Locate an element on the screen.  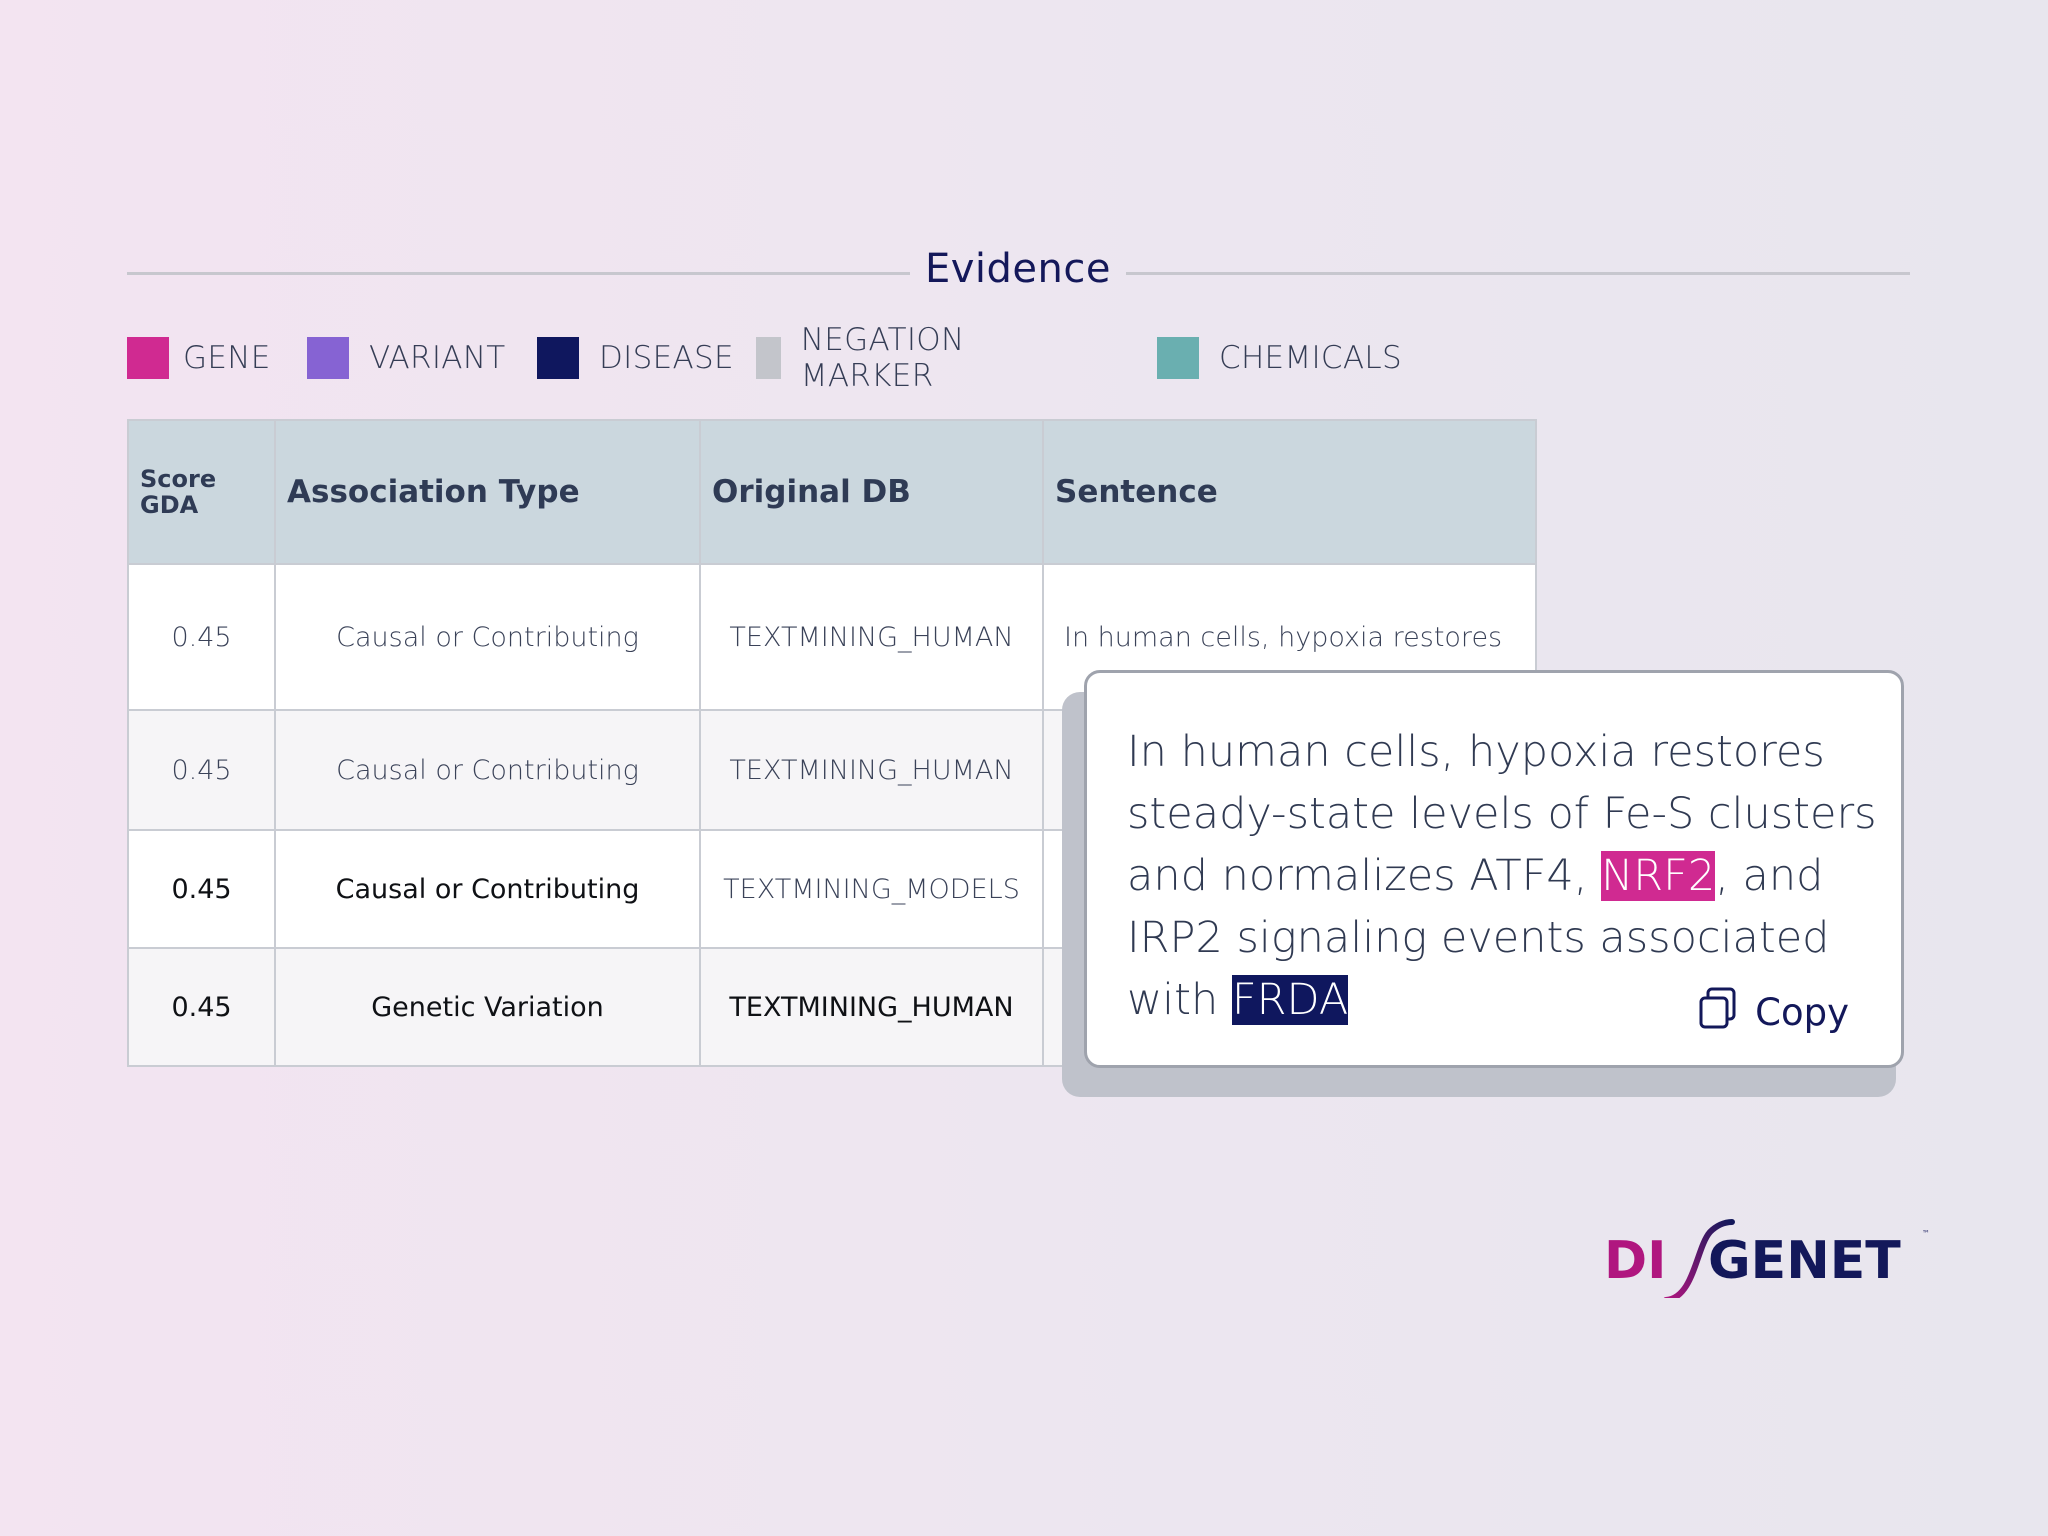
legend-item-disease: DISEASE is located at coordinates (635, 358).